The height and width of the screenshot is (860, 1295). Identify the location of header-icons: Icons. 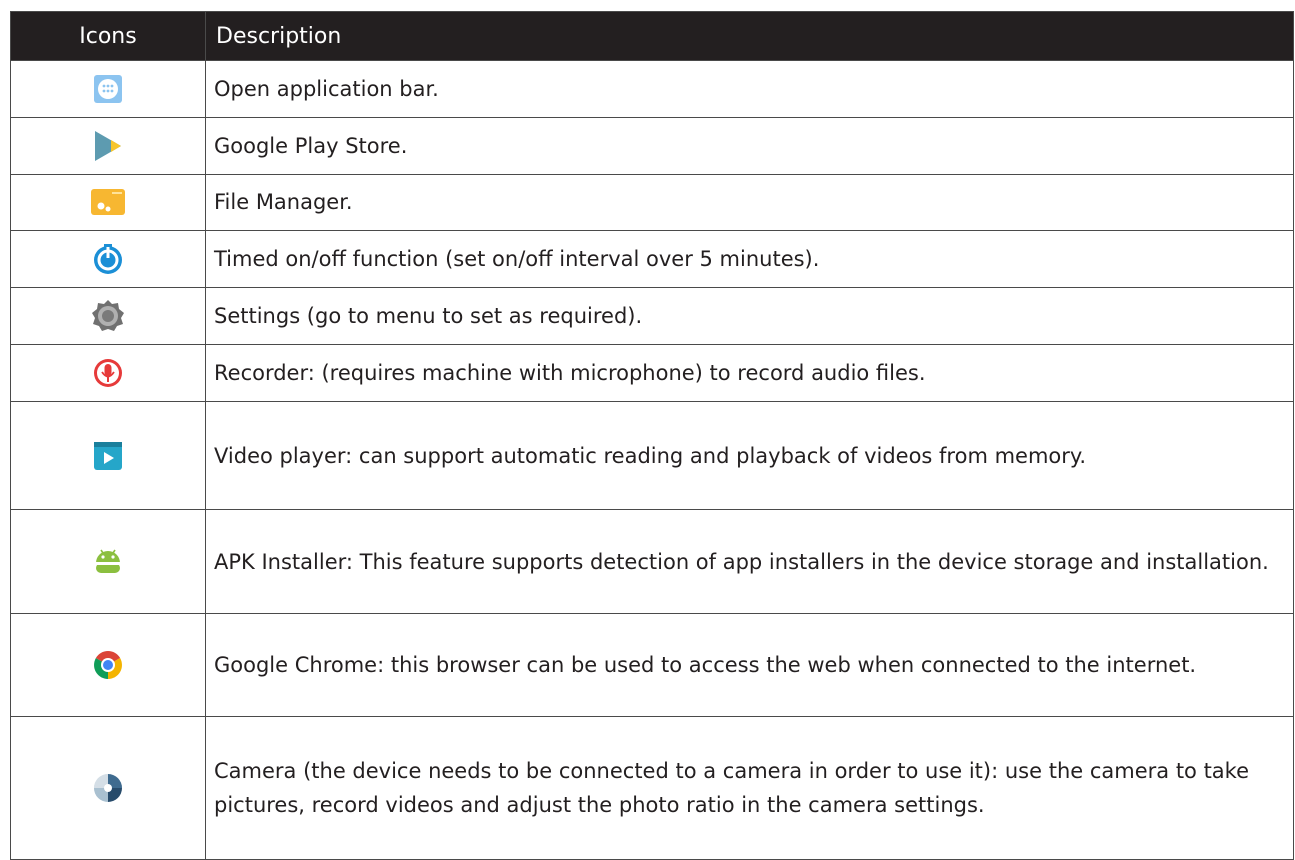
(108, 36).